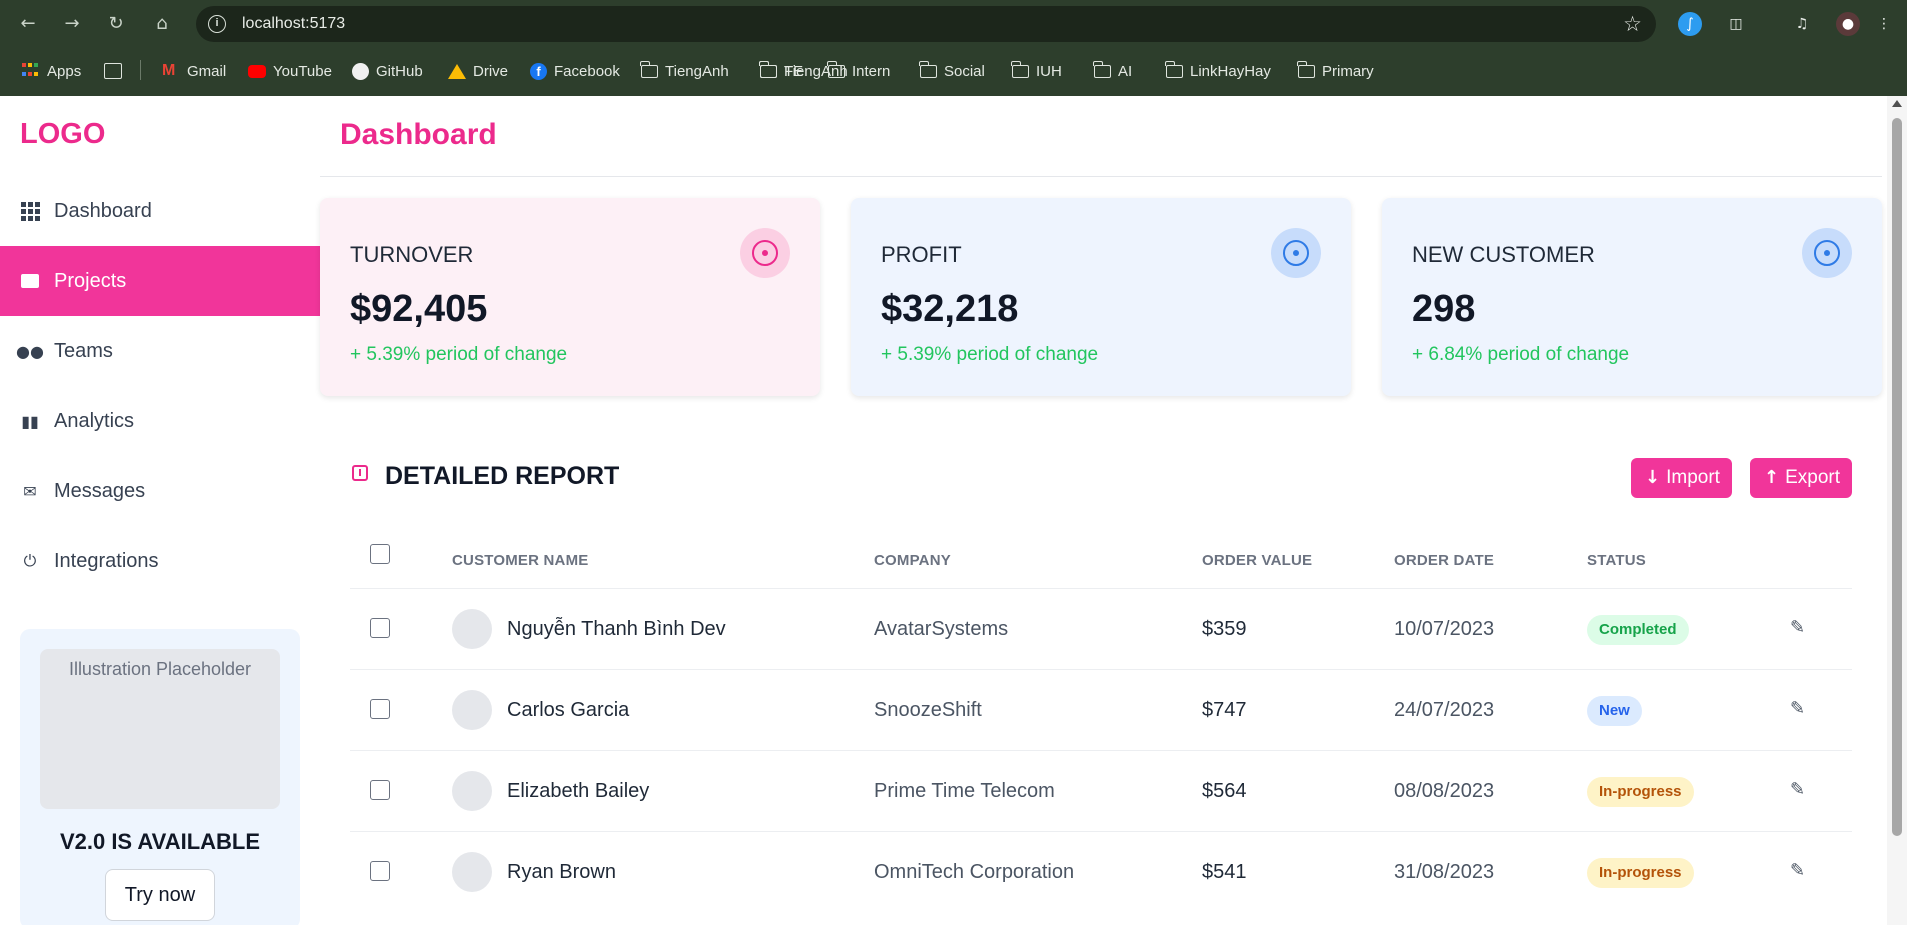  Describe the element at coordinates (1444, 710) in the screenshot. I see `order-date: 24/07/2023` at that location.